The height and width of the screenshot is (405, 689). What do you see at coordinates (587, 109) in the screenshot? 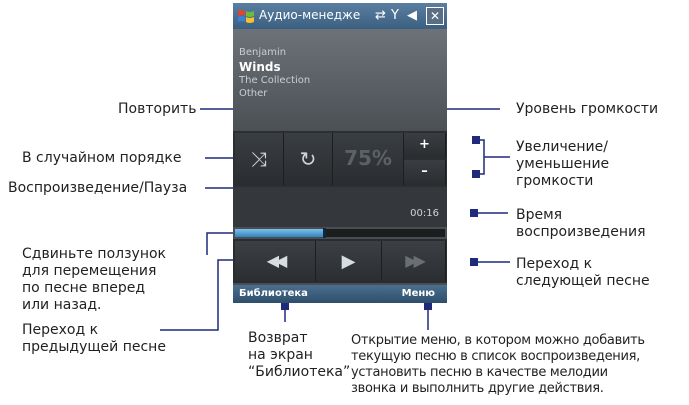
I see `callout-volume-level: Уровень громкости` at bounding box center [587, 109].